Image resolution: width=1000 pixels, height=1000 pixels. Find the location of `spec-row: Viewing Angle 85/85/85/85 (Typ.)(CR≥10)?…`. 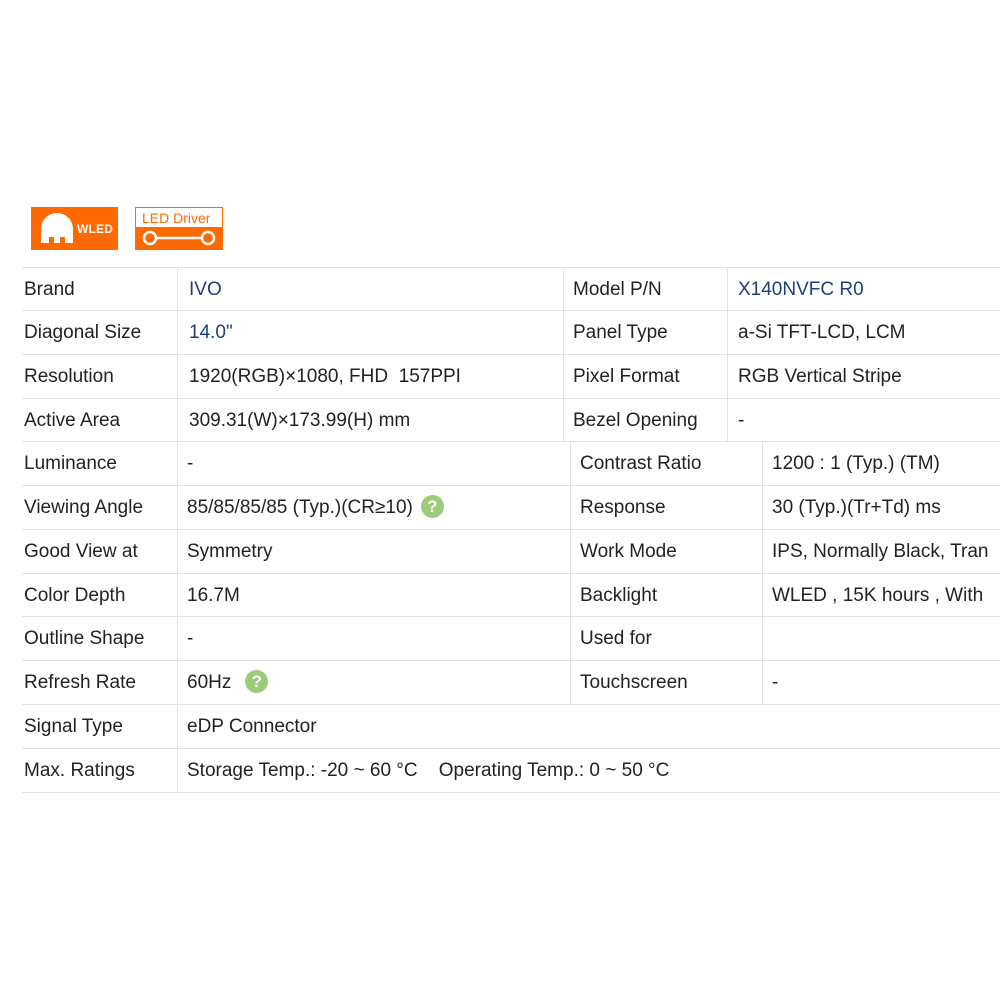

spec-row: Viewing Angle 85/85/85/85 (Typ.)(CR≥10)?… is located at coordinates (500, 507).